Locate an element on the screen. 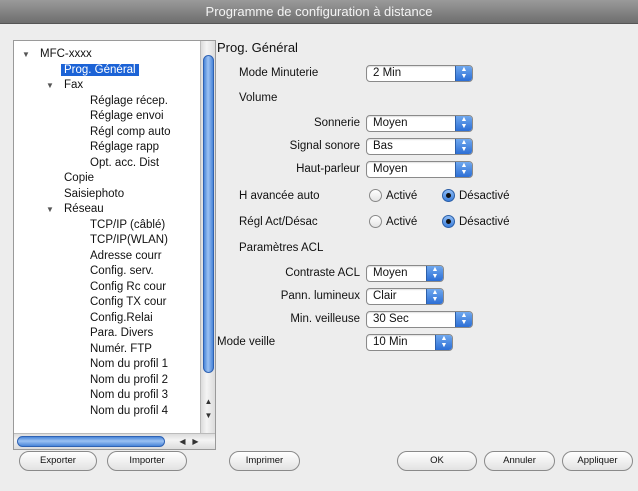 Image resolution: width=638 pixels, height=491 pixels. tree-item: Numér. FTP is located at coordinates (121, 349).